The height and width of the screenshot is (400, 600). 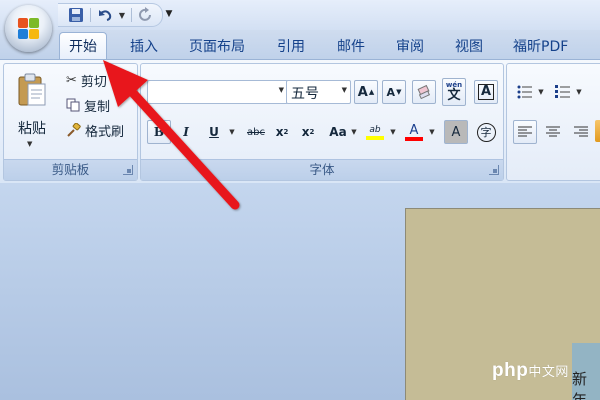 I want to click on undo-dropdown-icon: ▼, so click(x=122, y=15).